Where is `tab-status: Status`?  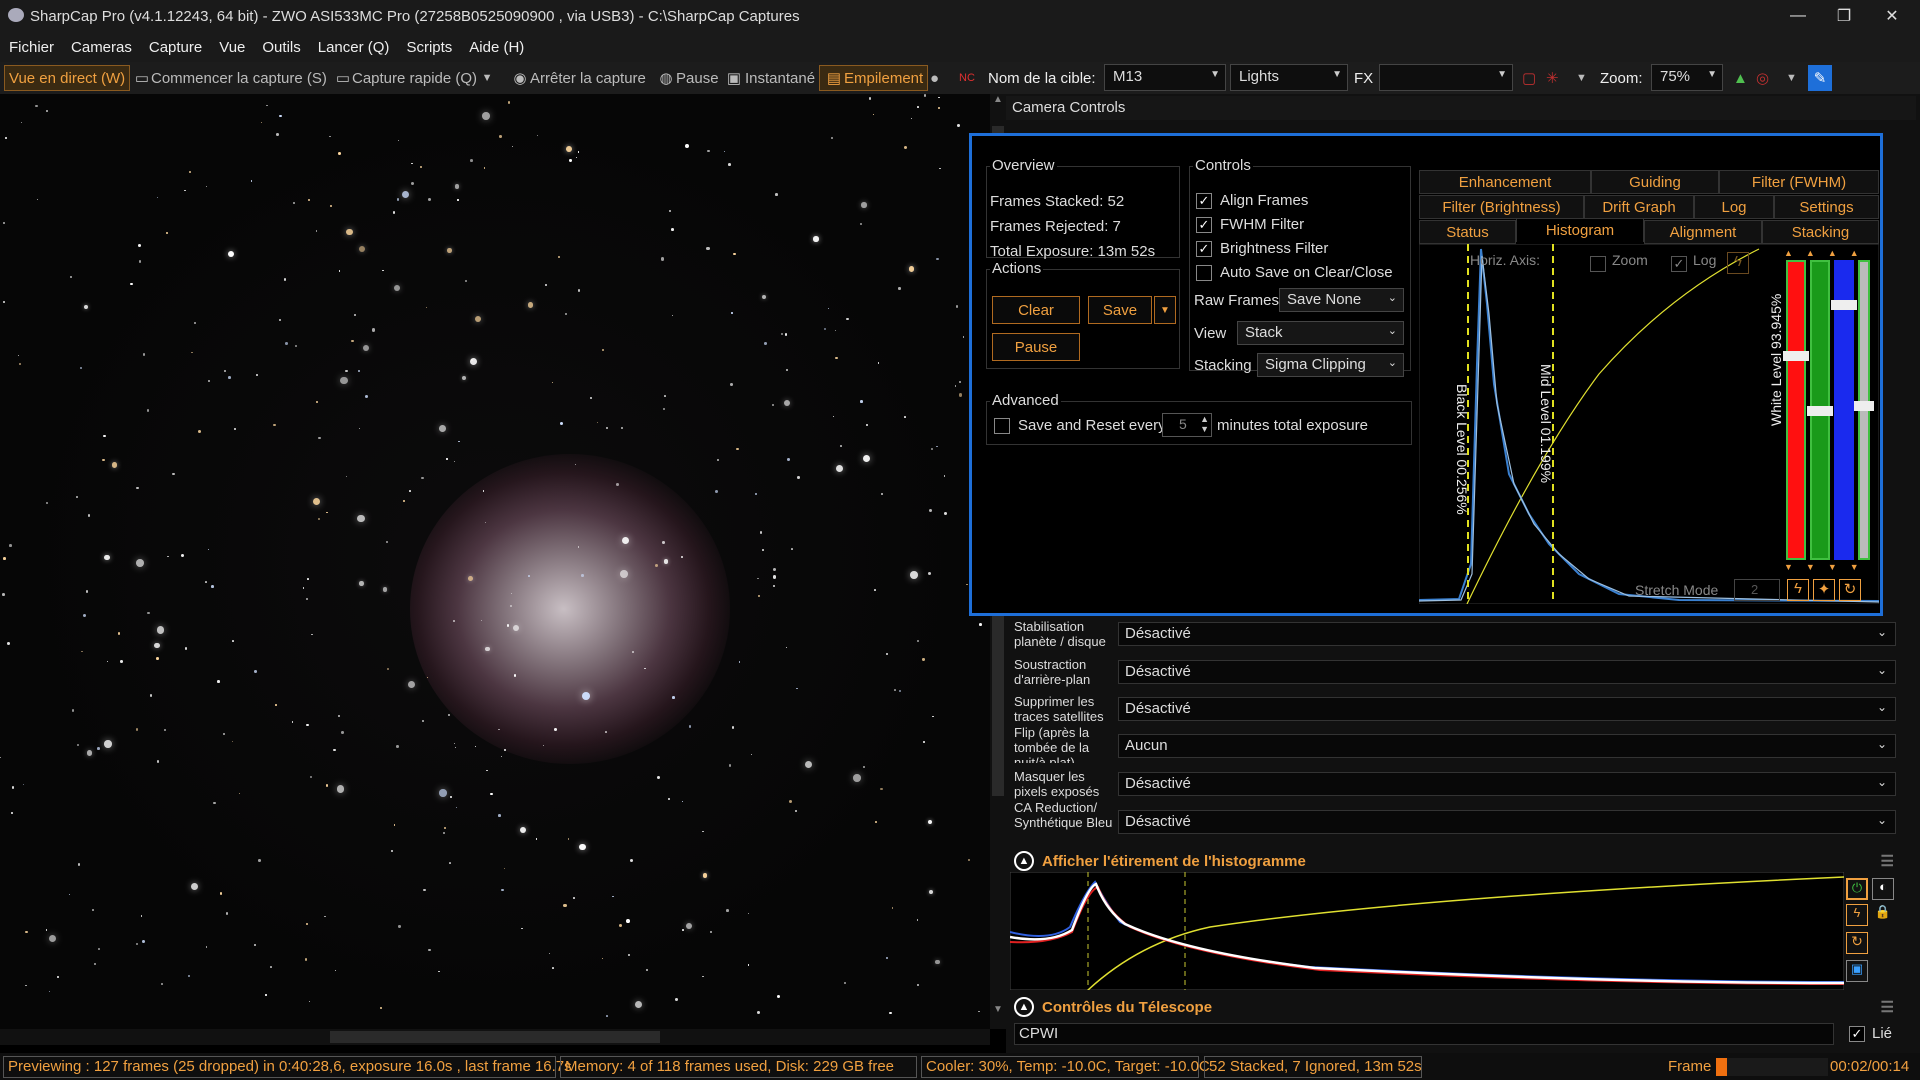 tab-status: Status is located at coordinates (1467, 232).